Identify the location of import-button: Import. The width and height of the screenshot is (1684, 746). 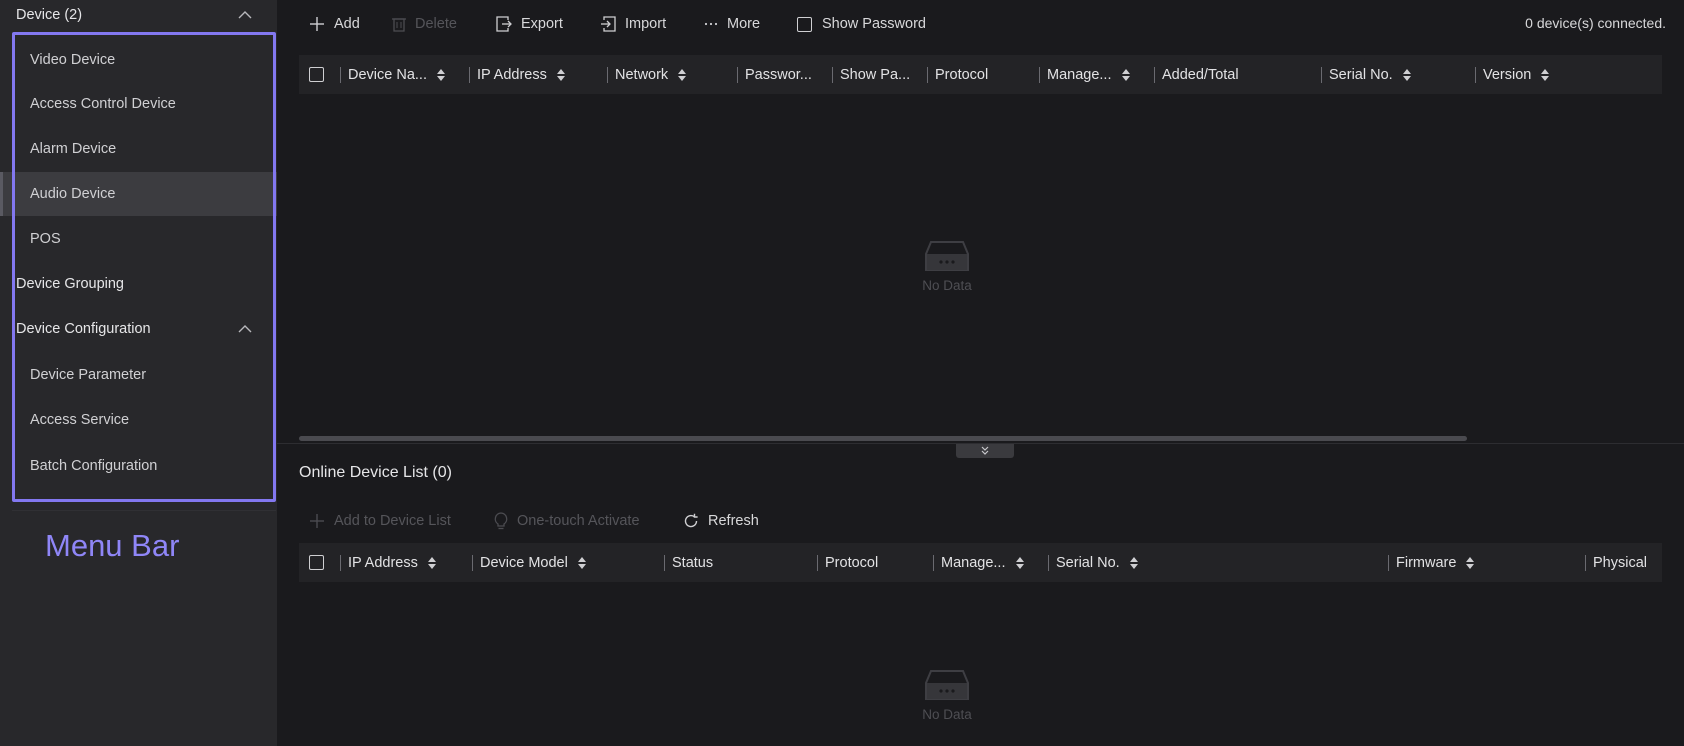
(633, 24).